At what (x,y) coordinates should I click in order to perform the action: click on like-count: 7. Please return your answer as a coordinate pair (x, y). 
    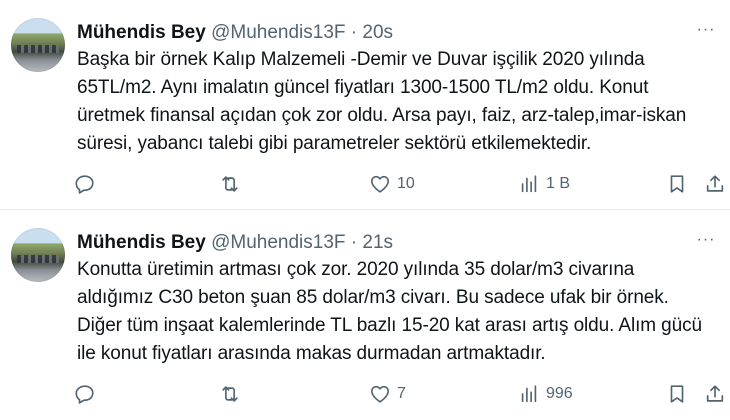
    Looking at the image, I should click on (401, 393).